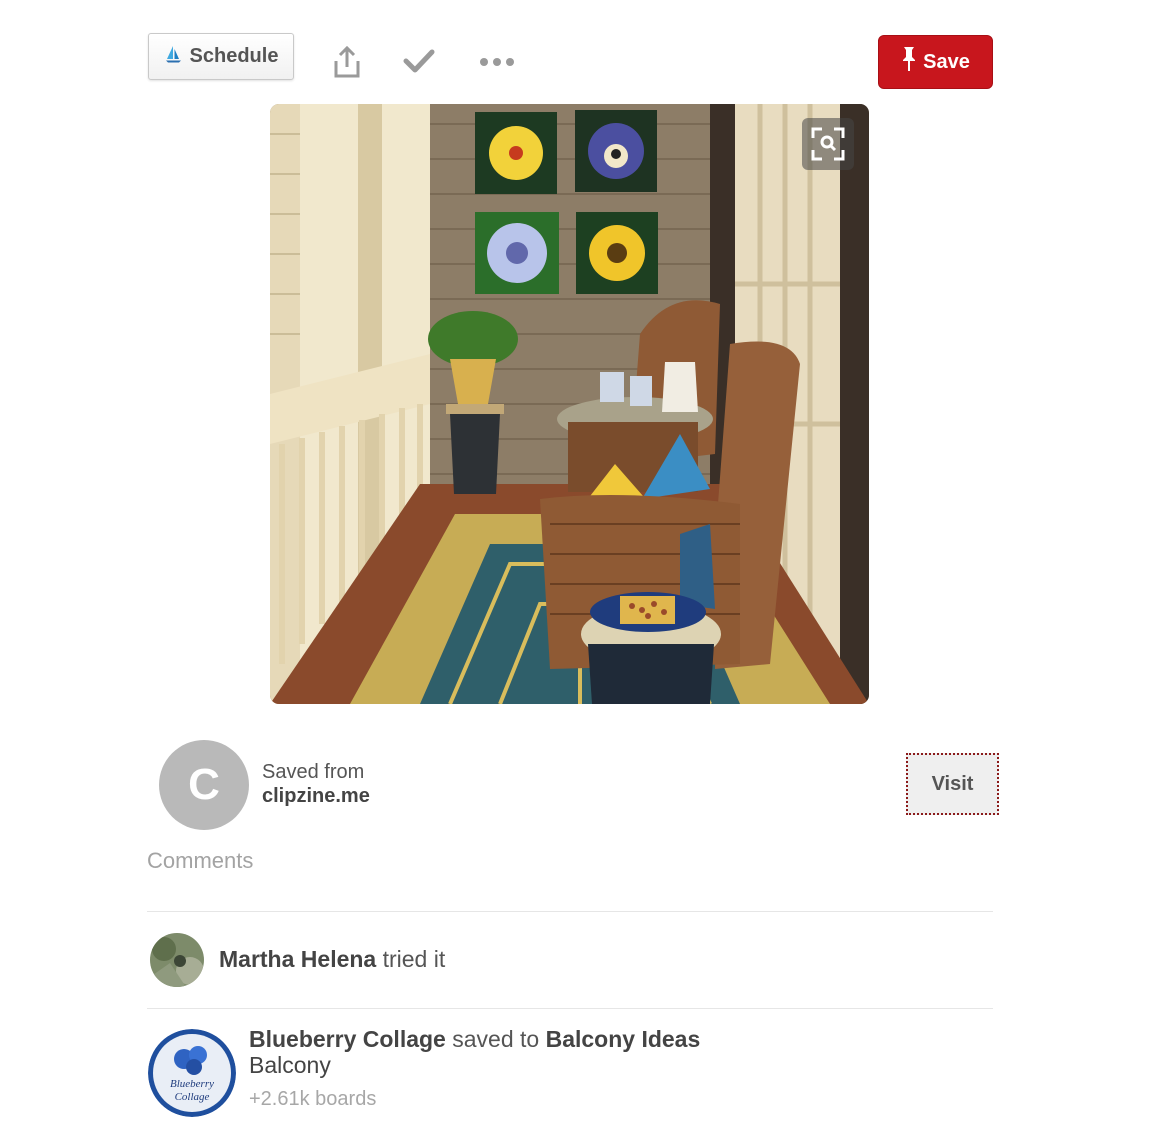  What do you see at coordinates (192, 1097) in the screenshot?
I see `svg-text: Collage` at bounding box center [192, 1097].